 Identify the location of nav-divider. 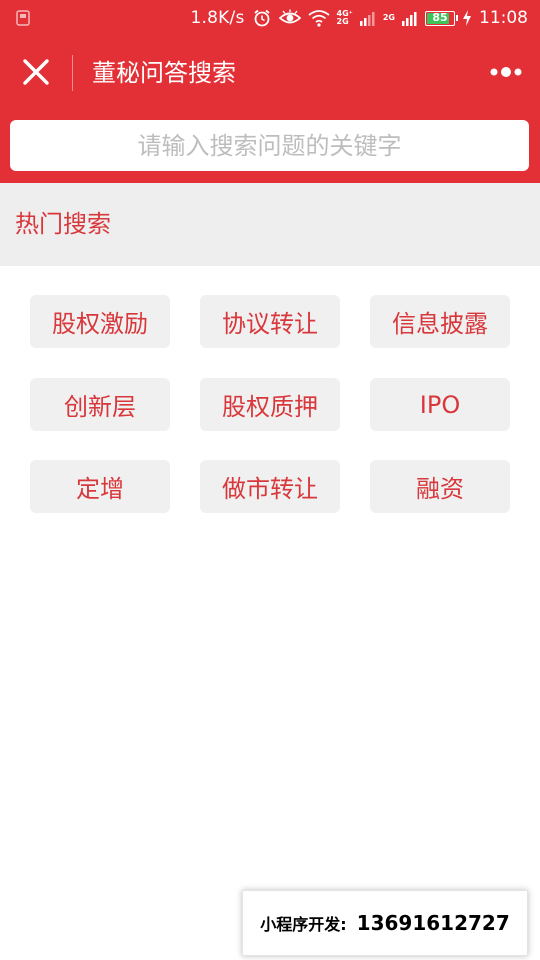
(72, 73).